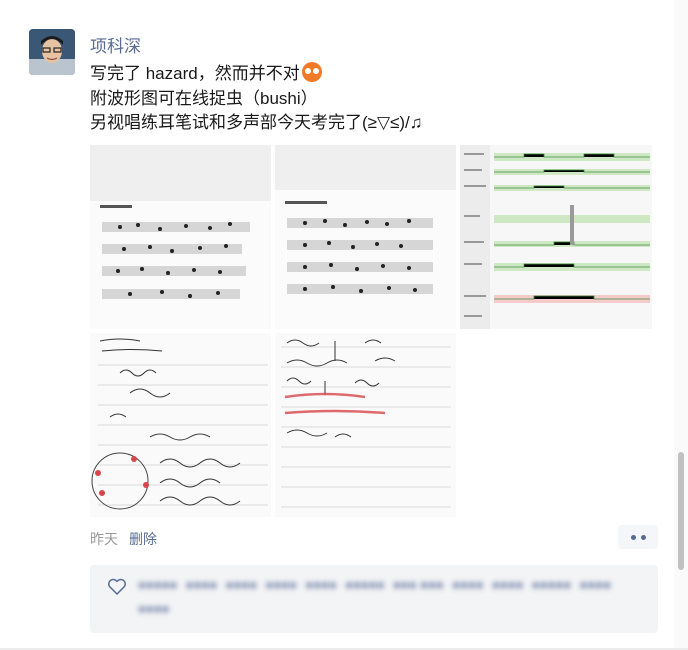  What do you see at coordinates (117, 586) in the screenshot?
I see `heart-icon` at bounding box center [117, 586].